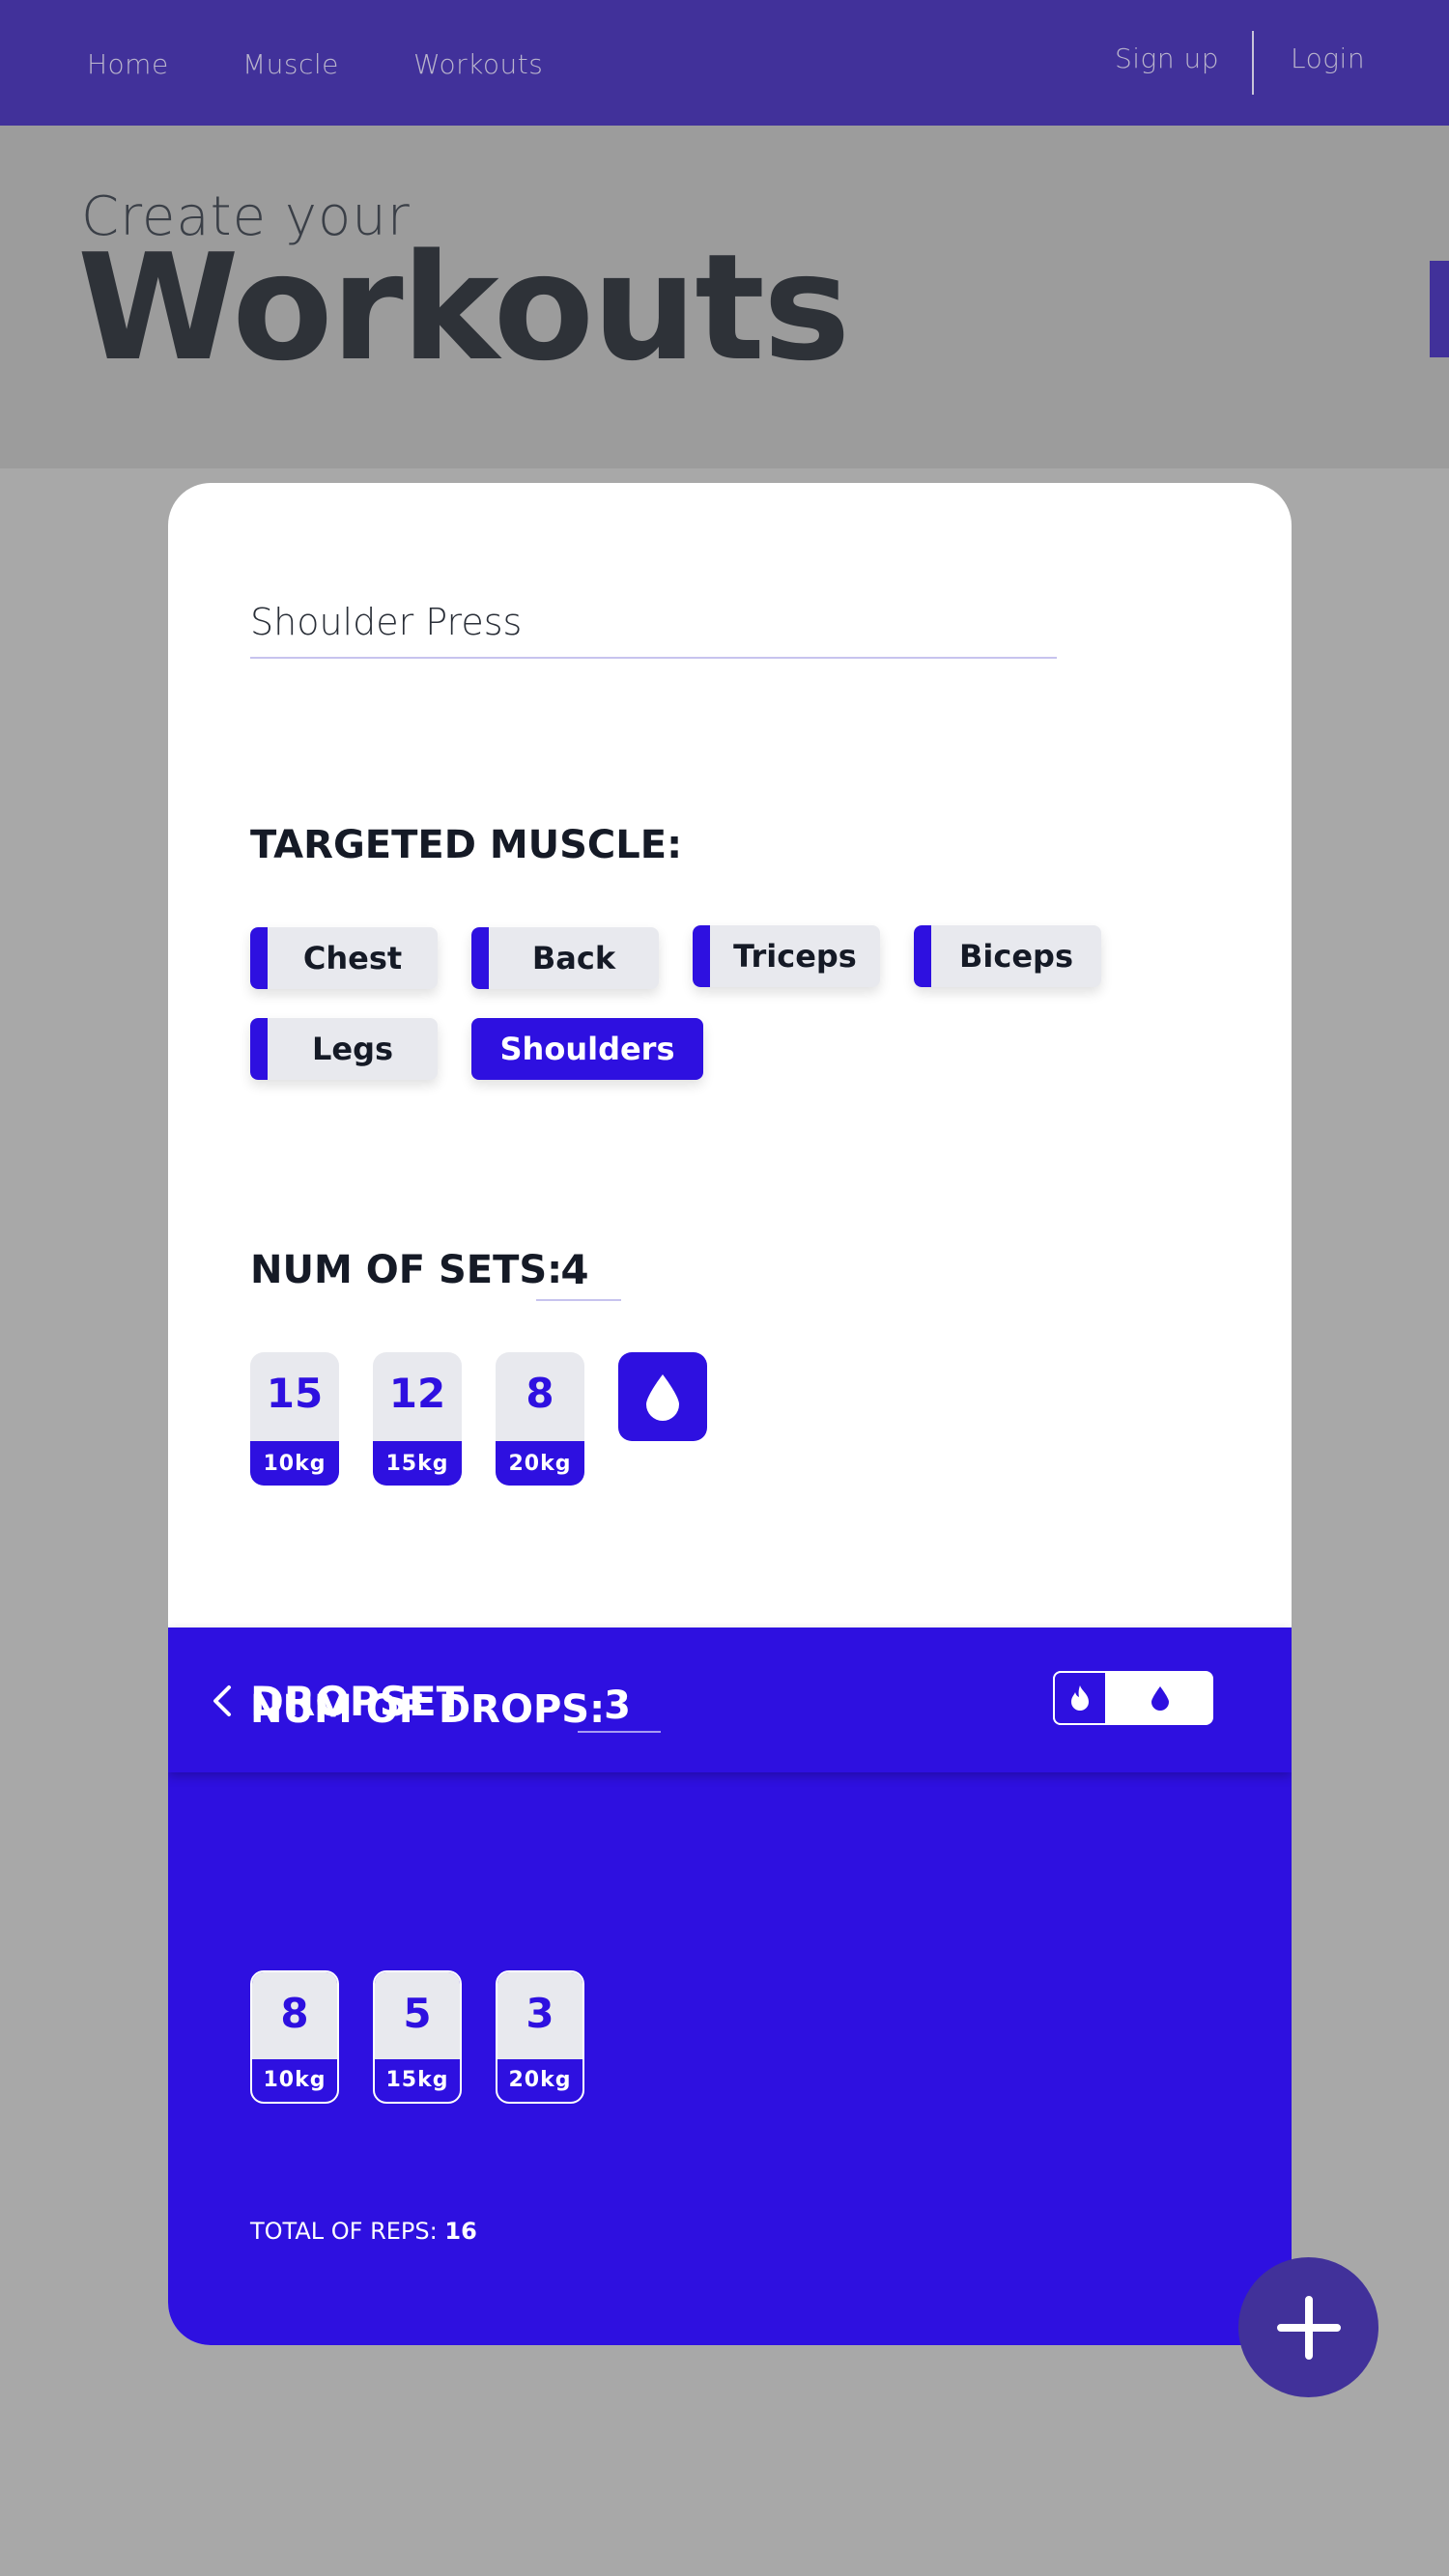 This screenshot has height=2576, width=1449. I want to click on drop-reps: 5, so click(417, 2015).